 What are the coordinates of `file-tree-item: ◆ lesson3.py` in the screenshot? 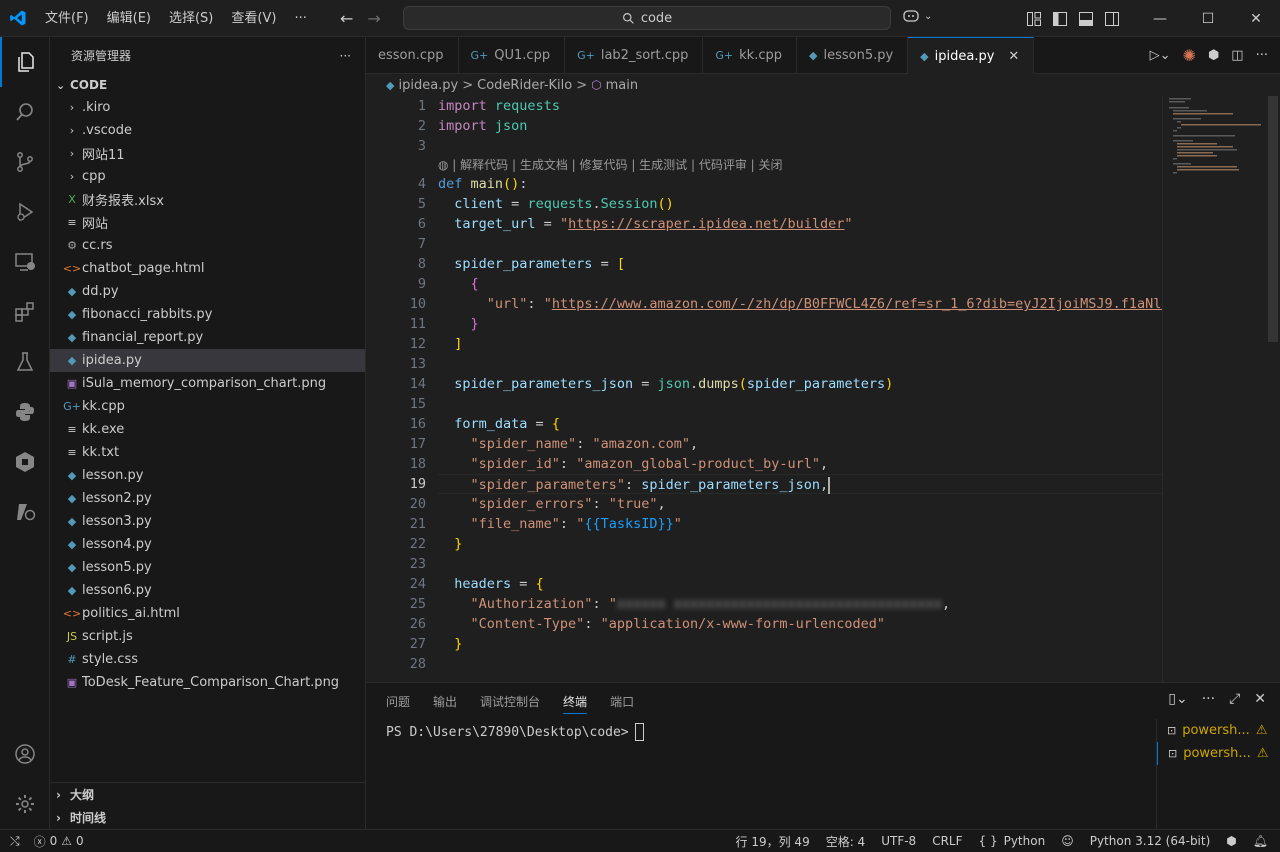 It's located at (207, 521).